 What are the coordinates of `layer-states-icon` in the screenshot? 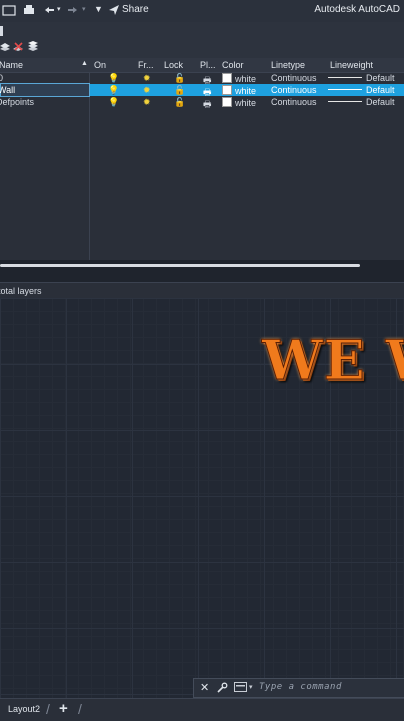 It's located at (5, 46).